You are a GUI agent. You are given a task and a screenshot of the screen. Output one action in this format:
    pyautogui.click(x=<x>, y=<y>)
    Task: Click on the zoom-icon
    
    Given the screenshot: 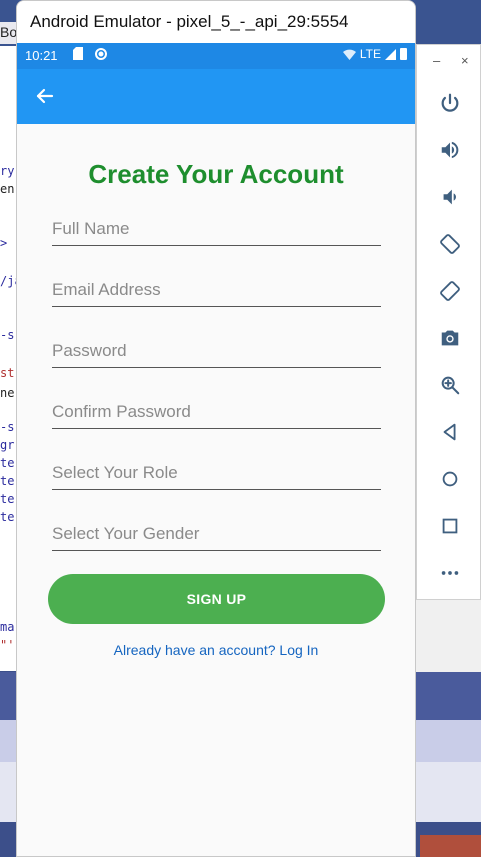 What is the action you would take?
    pyautogui.click(x=450, y=385)
    